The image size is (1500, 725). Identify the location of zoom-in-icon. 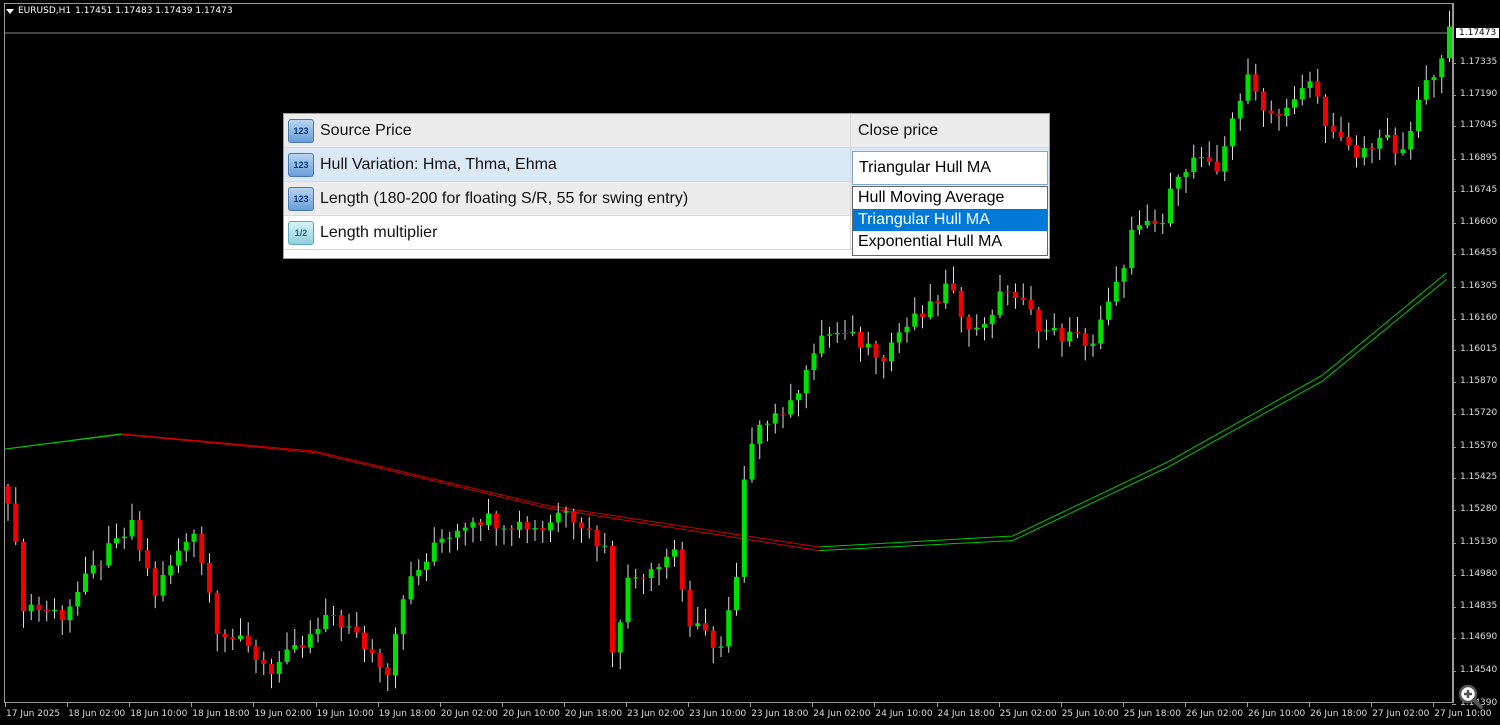
(1470, 696).